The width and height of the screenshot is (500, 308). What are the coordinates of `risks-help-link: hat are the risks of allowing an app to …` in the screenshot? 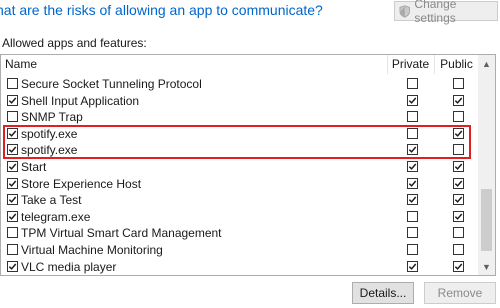 It's located at (161, 10).